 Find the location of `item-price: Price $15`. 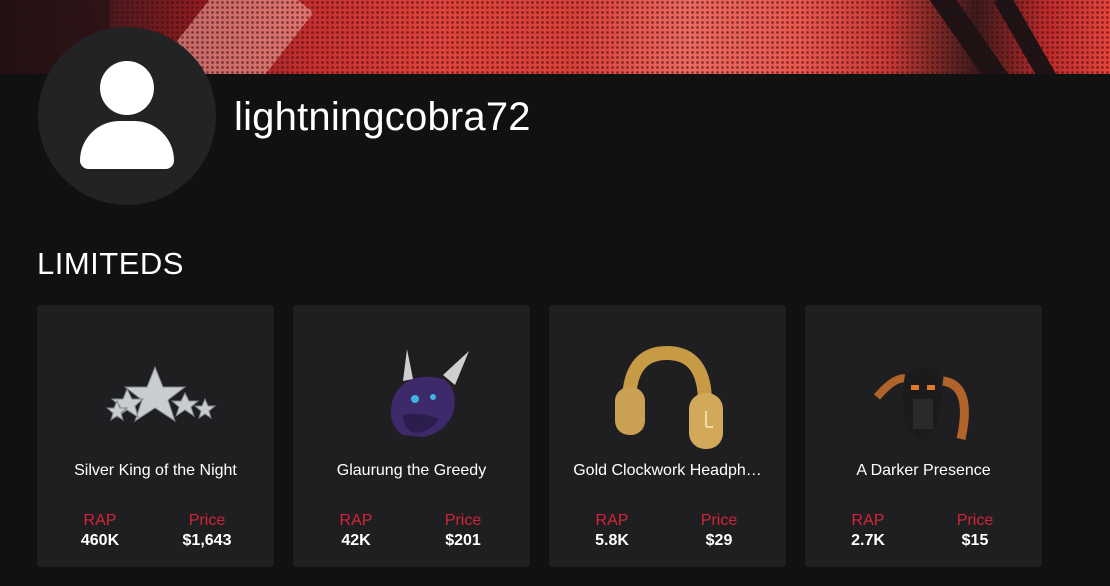

item-price: Price $15 is located at coordinates (975, 532).